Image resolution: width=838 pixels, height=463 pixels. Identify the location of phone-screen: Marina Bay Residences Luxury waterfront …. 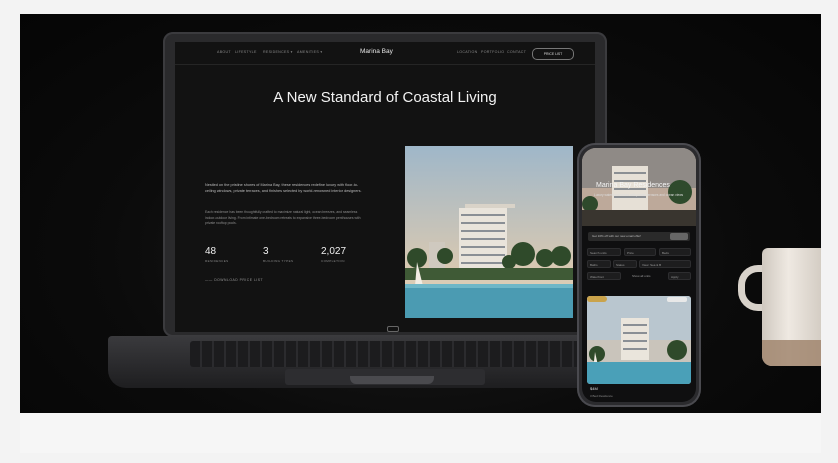
(639, 275).